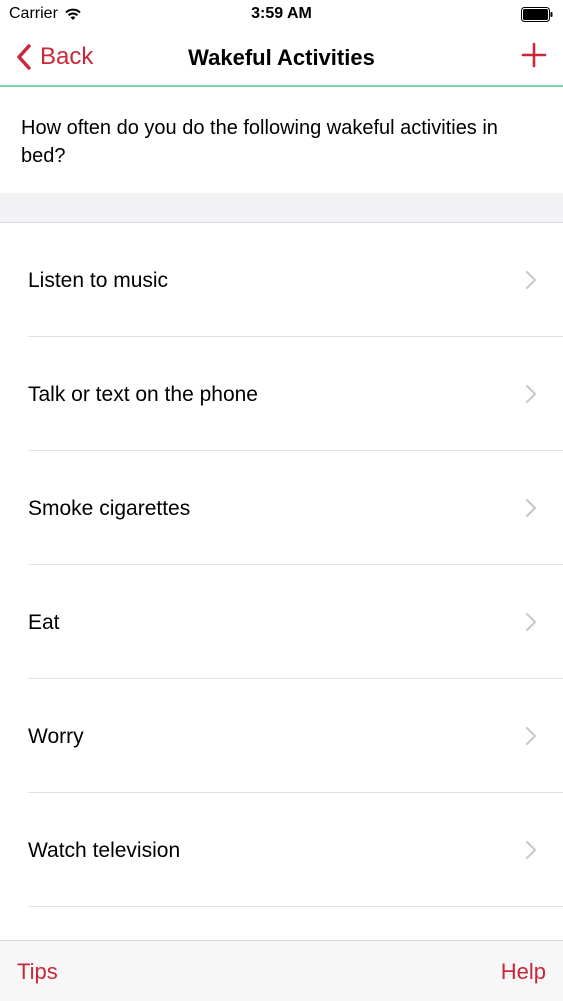 The height and width of the screenshot is (1001, 563). What do you see at coordinates (281, 508) in the screenshot?
I see `list-item-smoke-cigarettes: Smoke cigarettes` at bounding box center [281, 508].